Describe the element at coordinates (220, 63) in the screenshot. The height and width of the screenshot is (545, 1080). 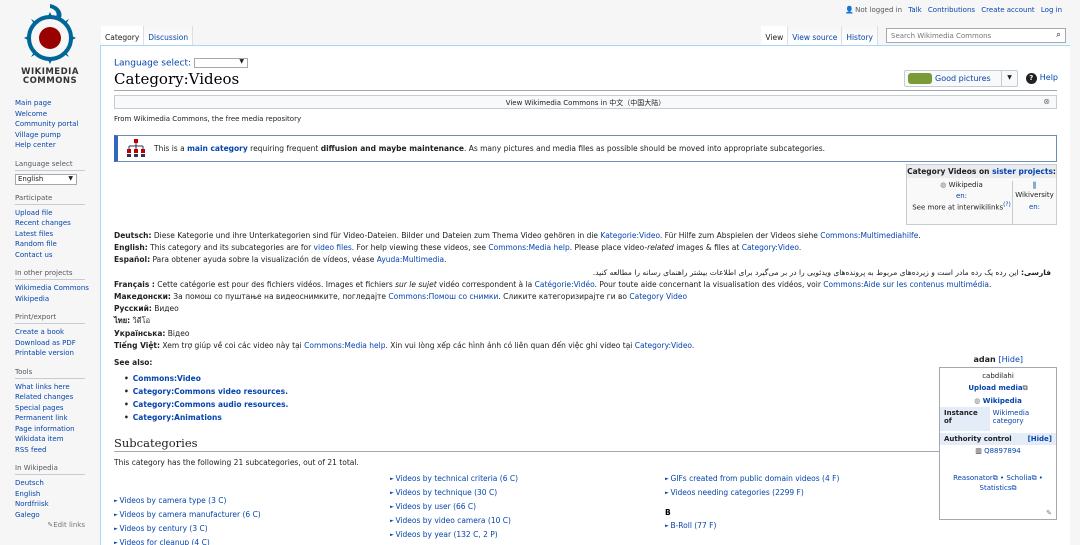
I see `language-select-dropdown: ▼` at that location.